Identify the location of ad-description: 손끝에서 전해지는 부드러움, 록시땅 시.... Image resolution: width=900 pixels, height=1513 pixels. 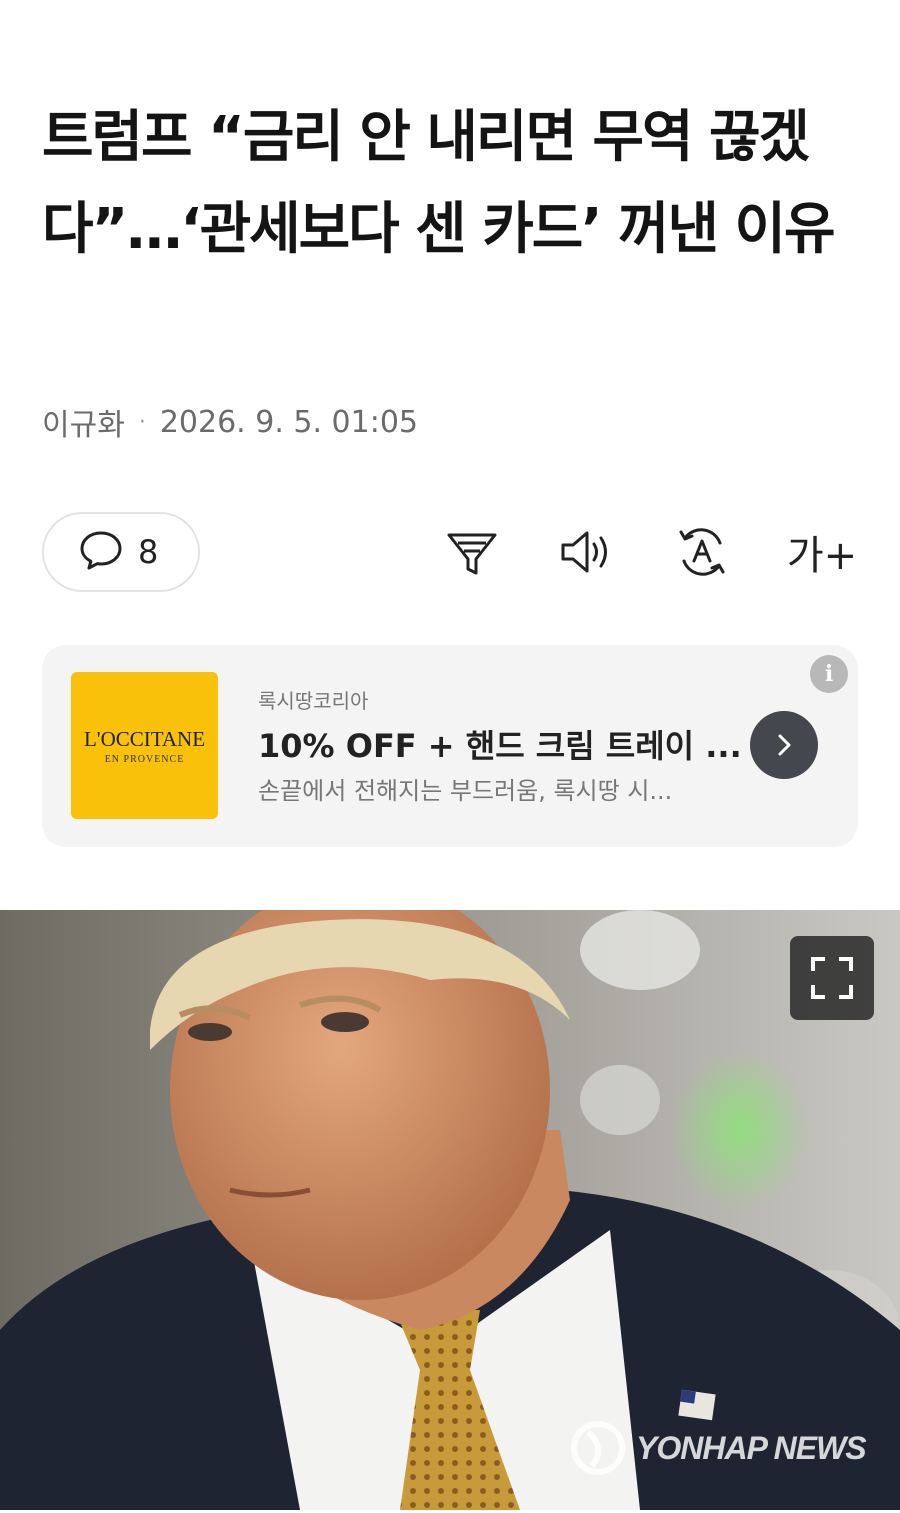
(465, 791).